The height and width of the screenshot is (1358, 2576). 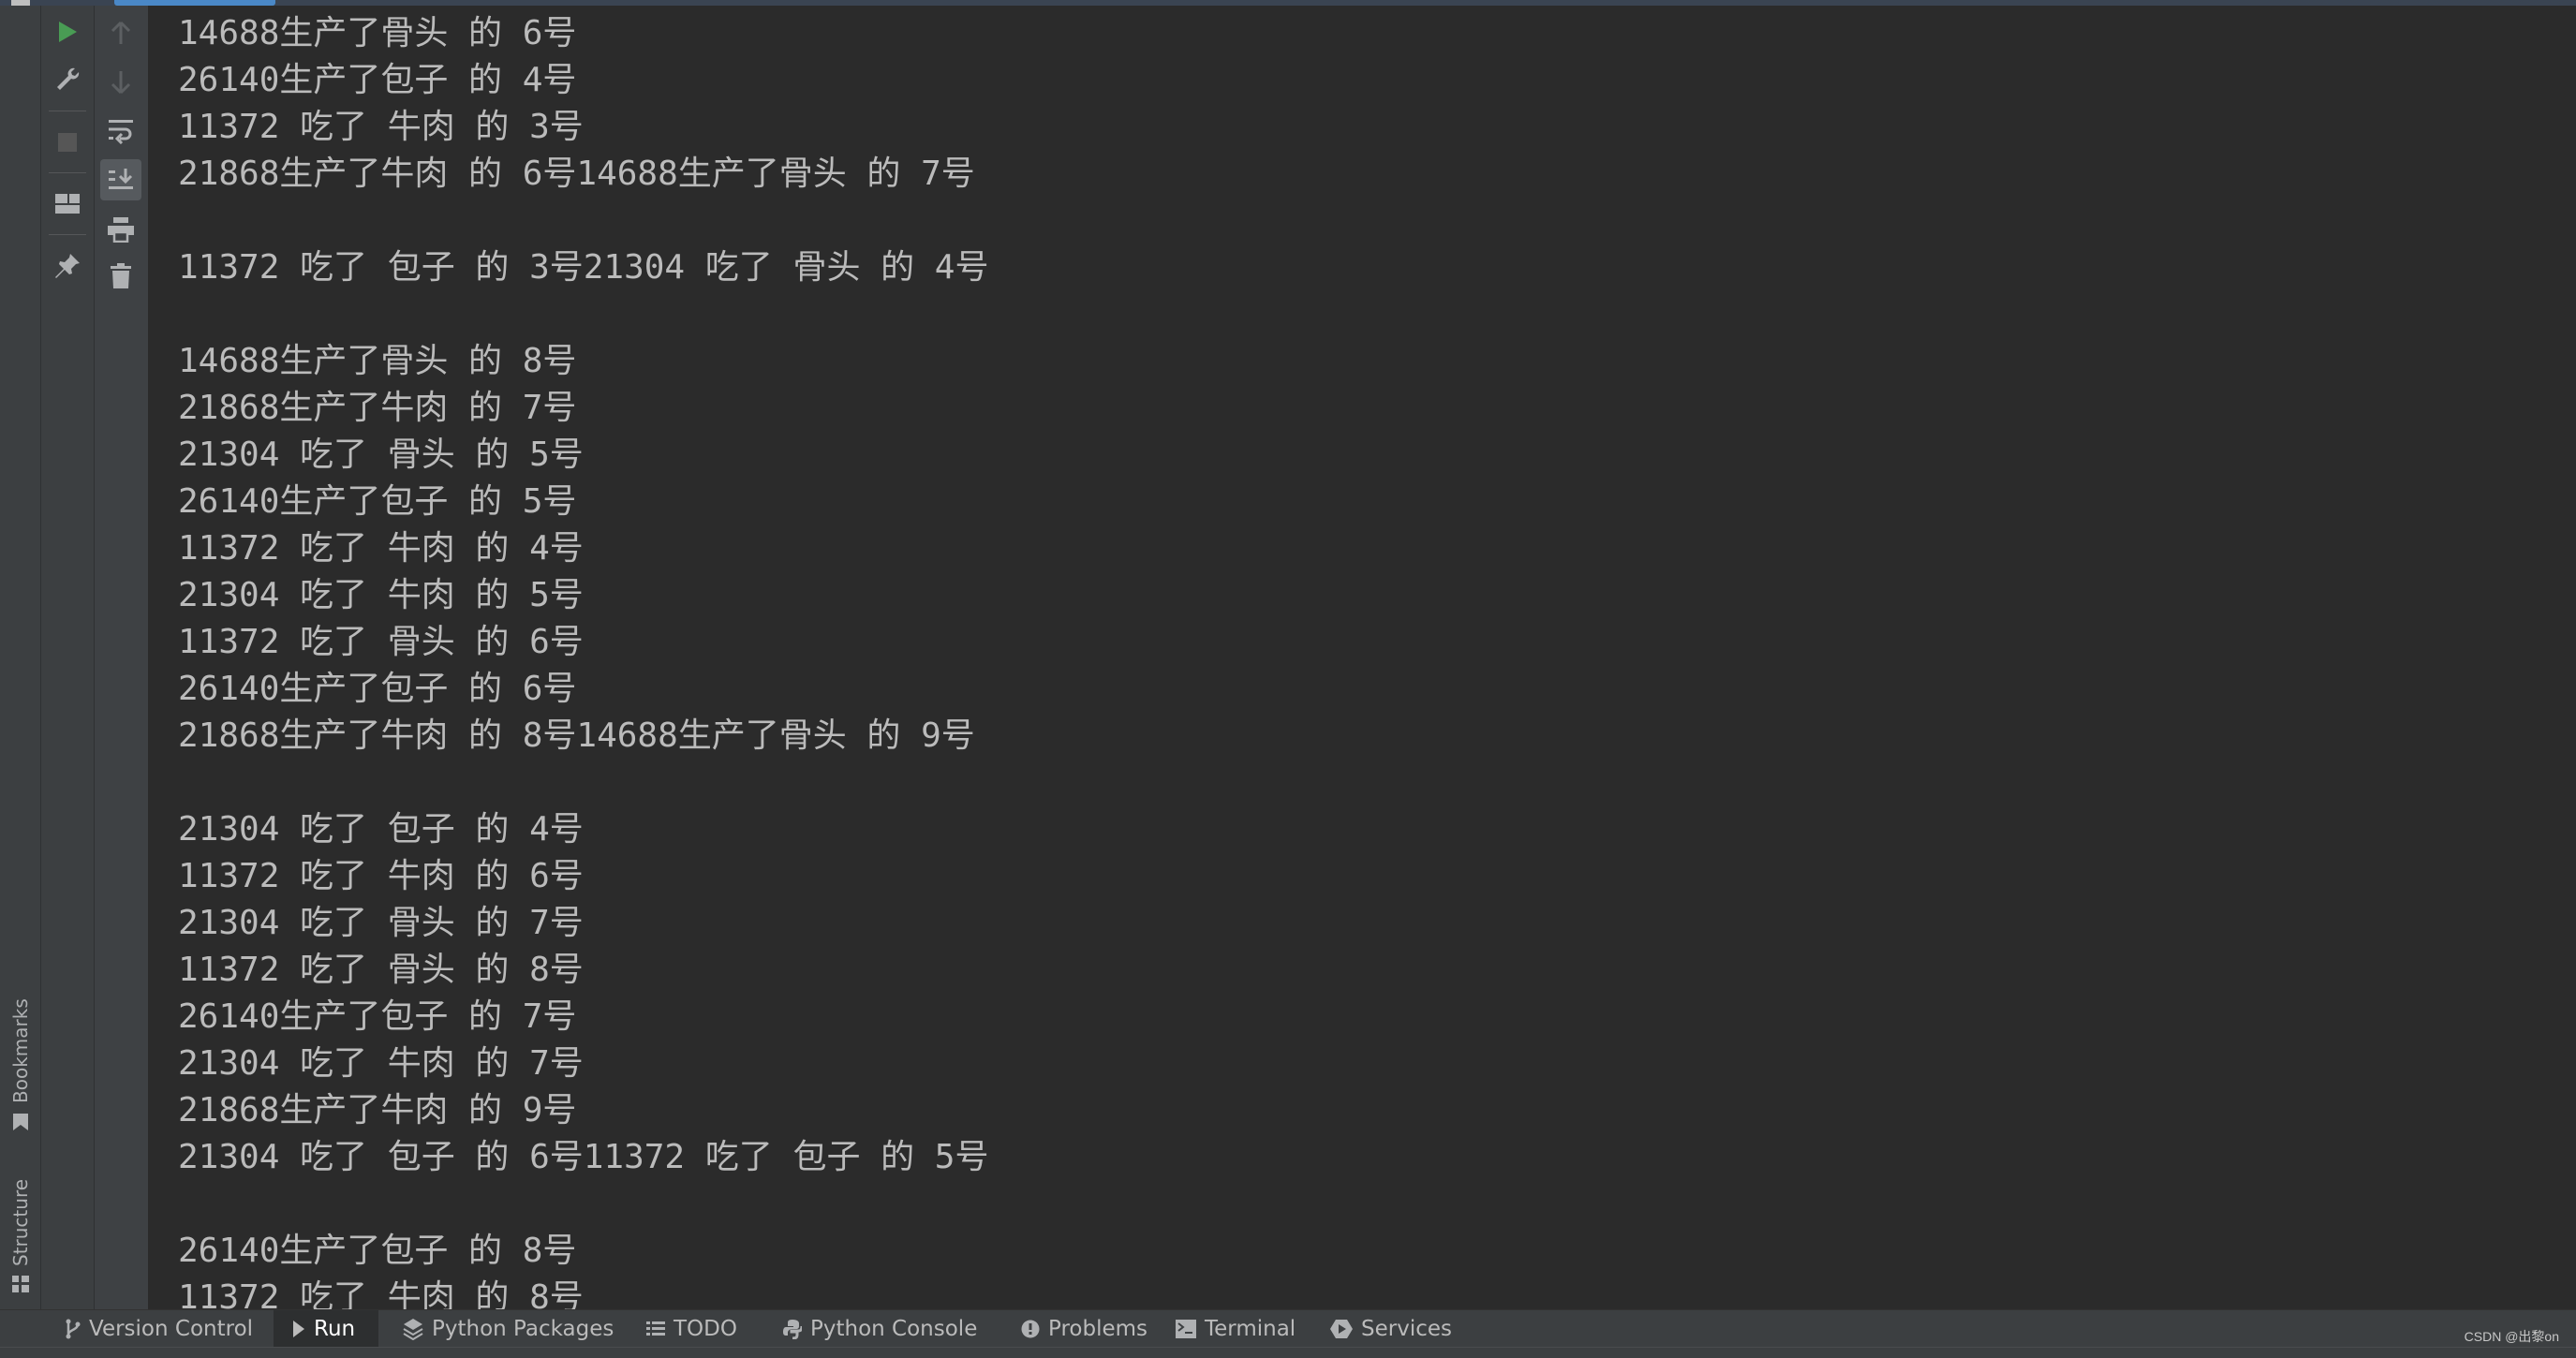 What do you see at coordinates (381, 923) in the screenshot?
I see `console-line: 21304 吃了 骨头 的 7号` at bounding box center [381, 923].